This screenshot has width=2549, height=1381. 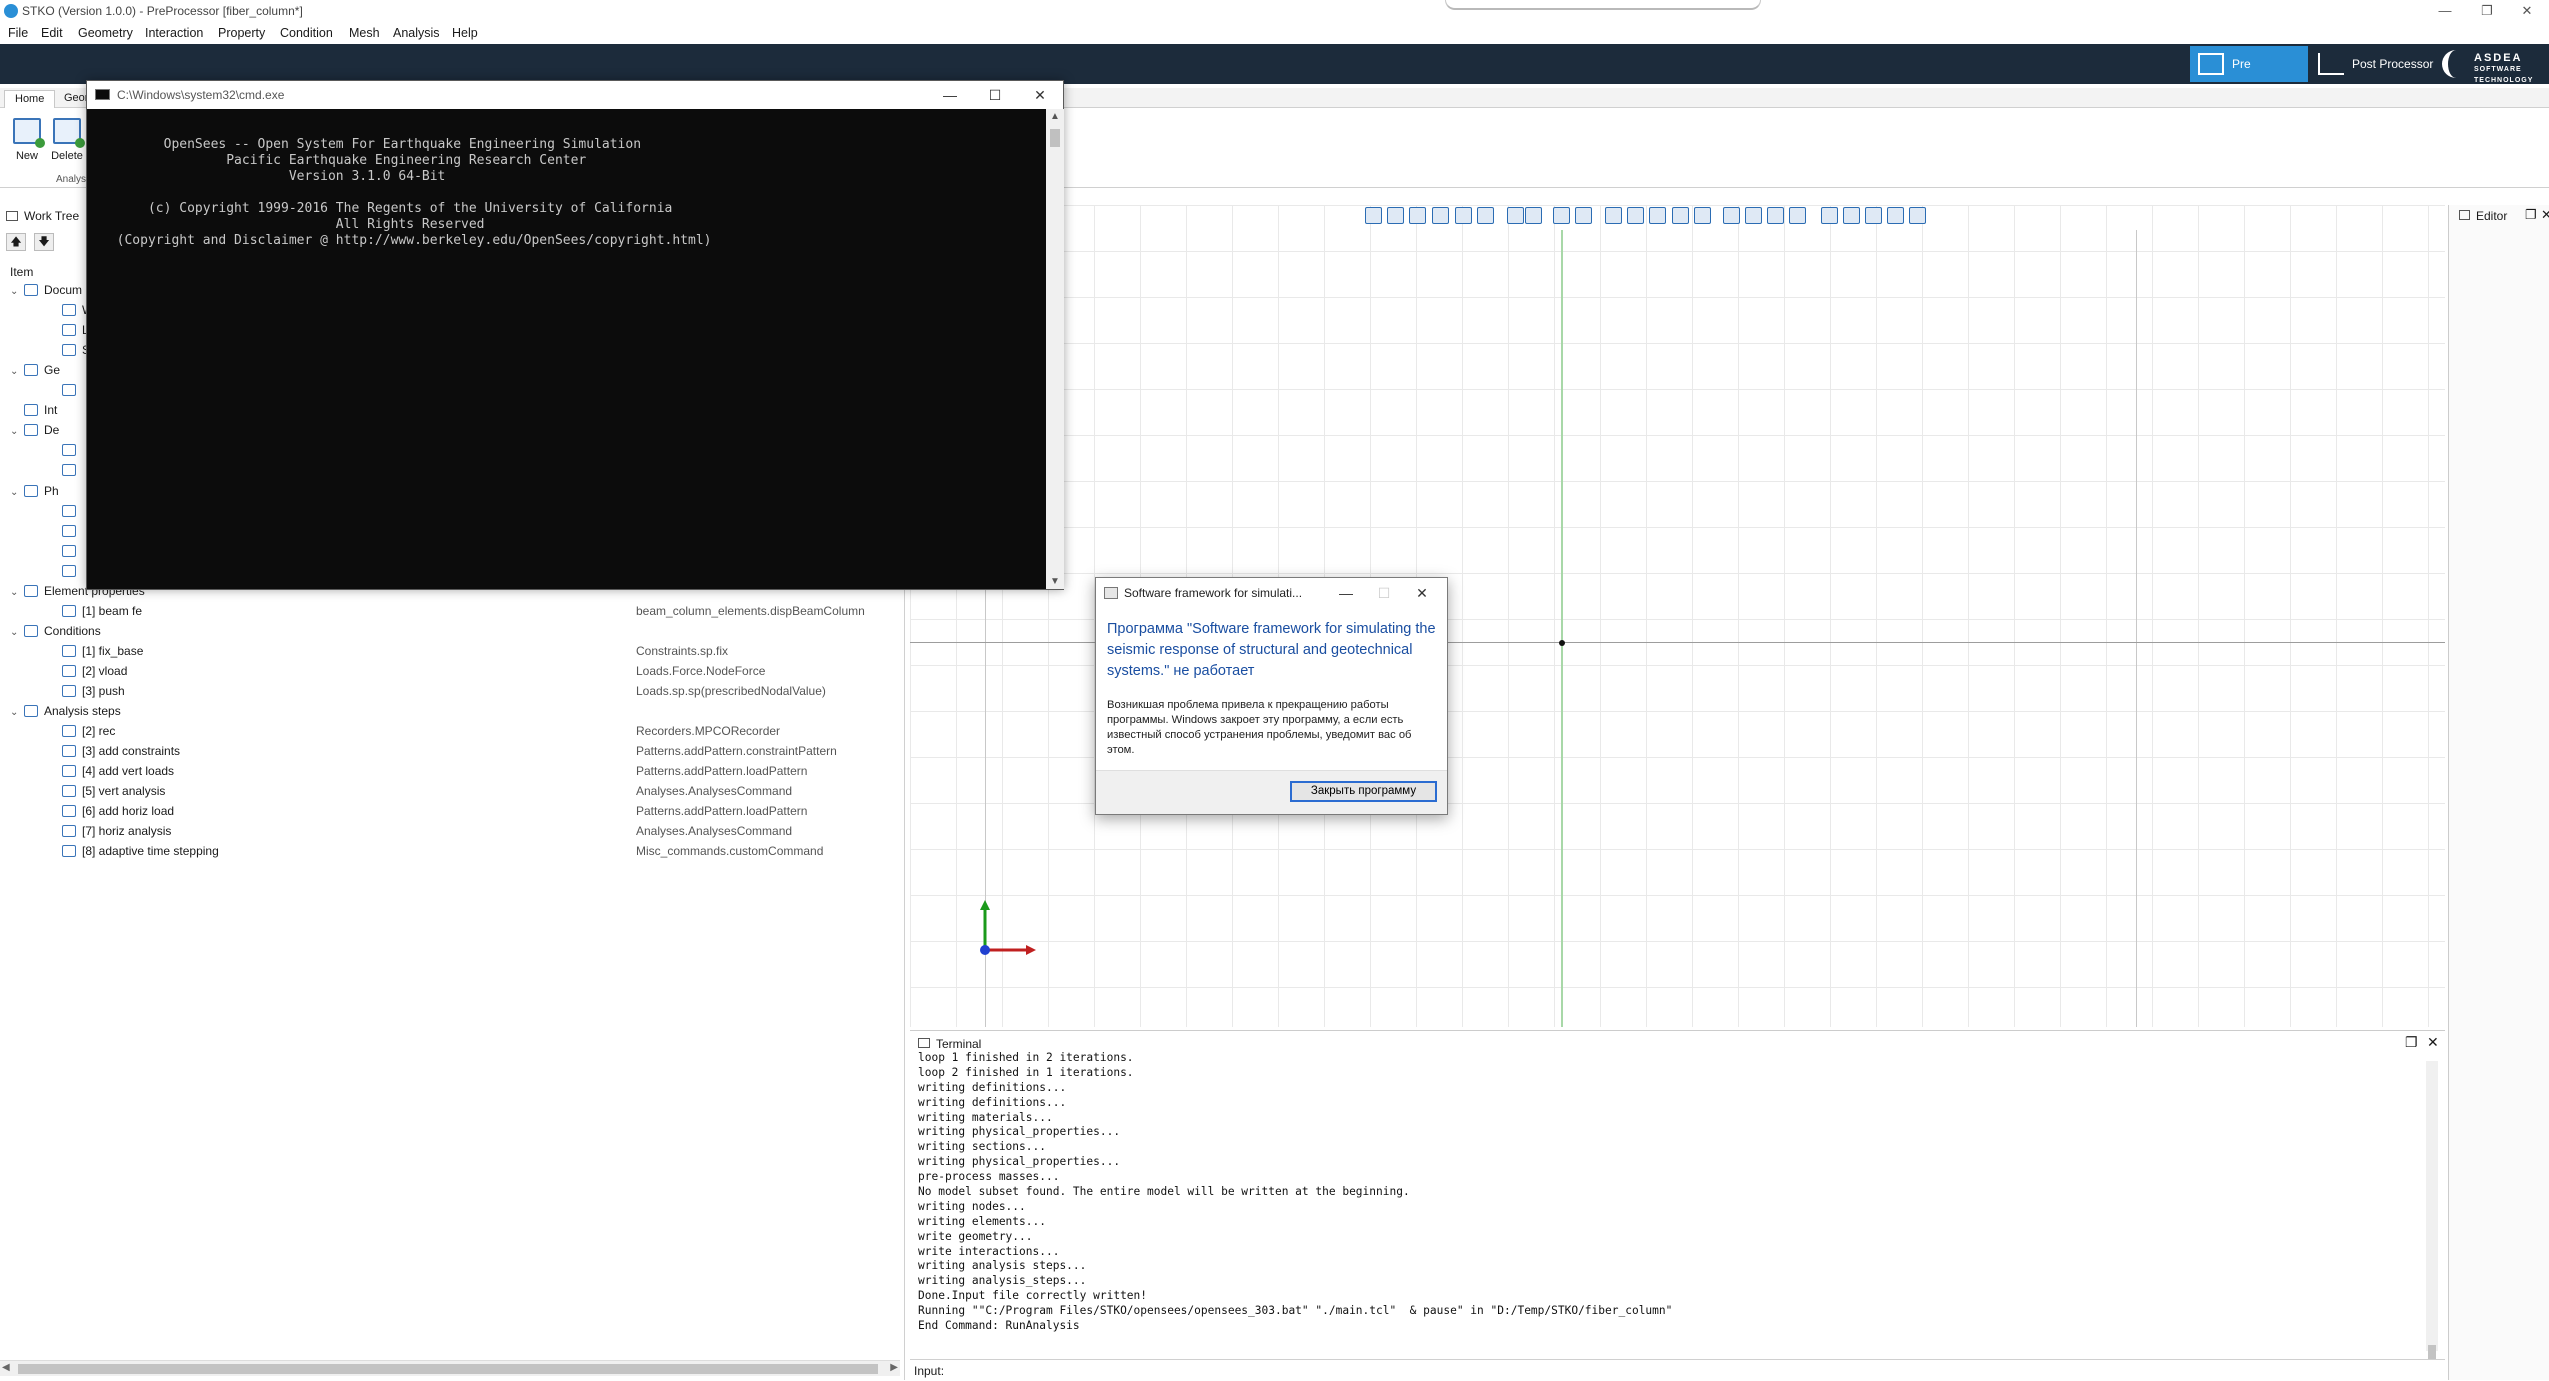 What do you see at coordinates (109, 834) in the screenshot?
I see `tree-row: [7] horiz analysis` at bounding box center [109, 834].